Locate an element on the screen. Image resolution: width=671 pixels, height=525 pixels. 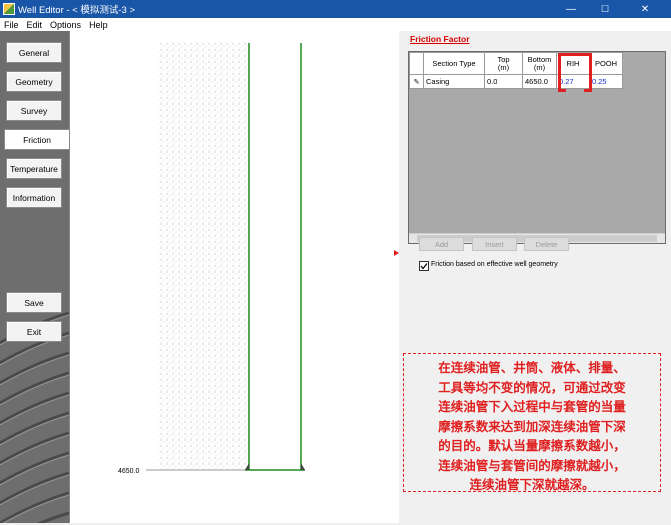
note-line: 的目的。默认当量摩擦系数越小， is located at coordinates (532, 446).